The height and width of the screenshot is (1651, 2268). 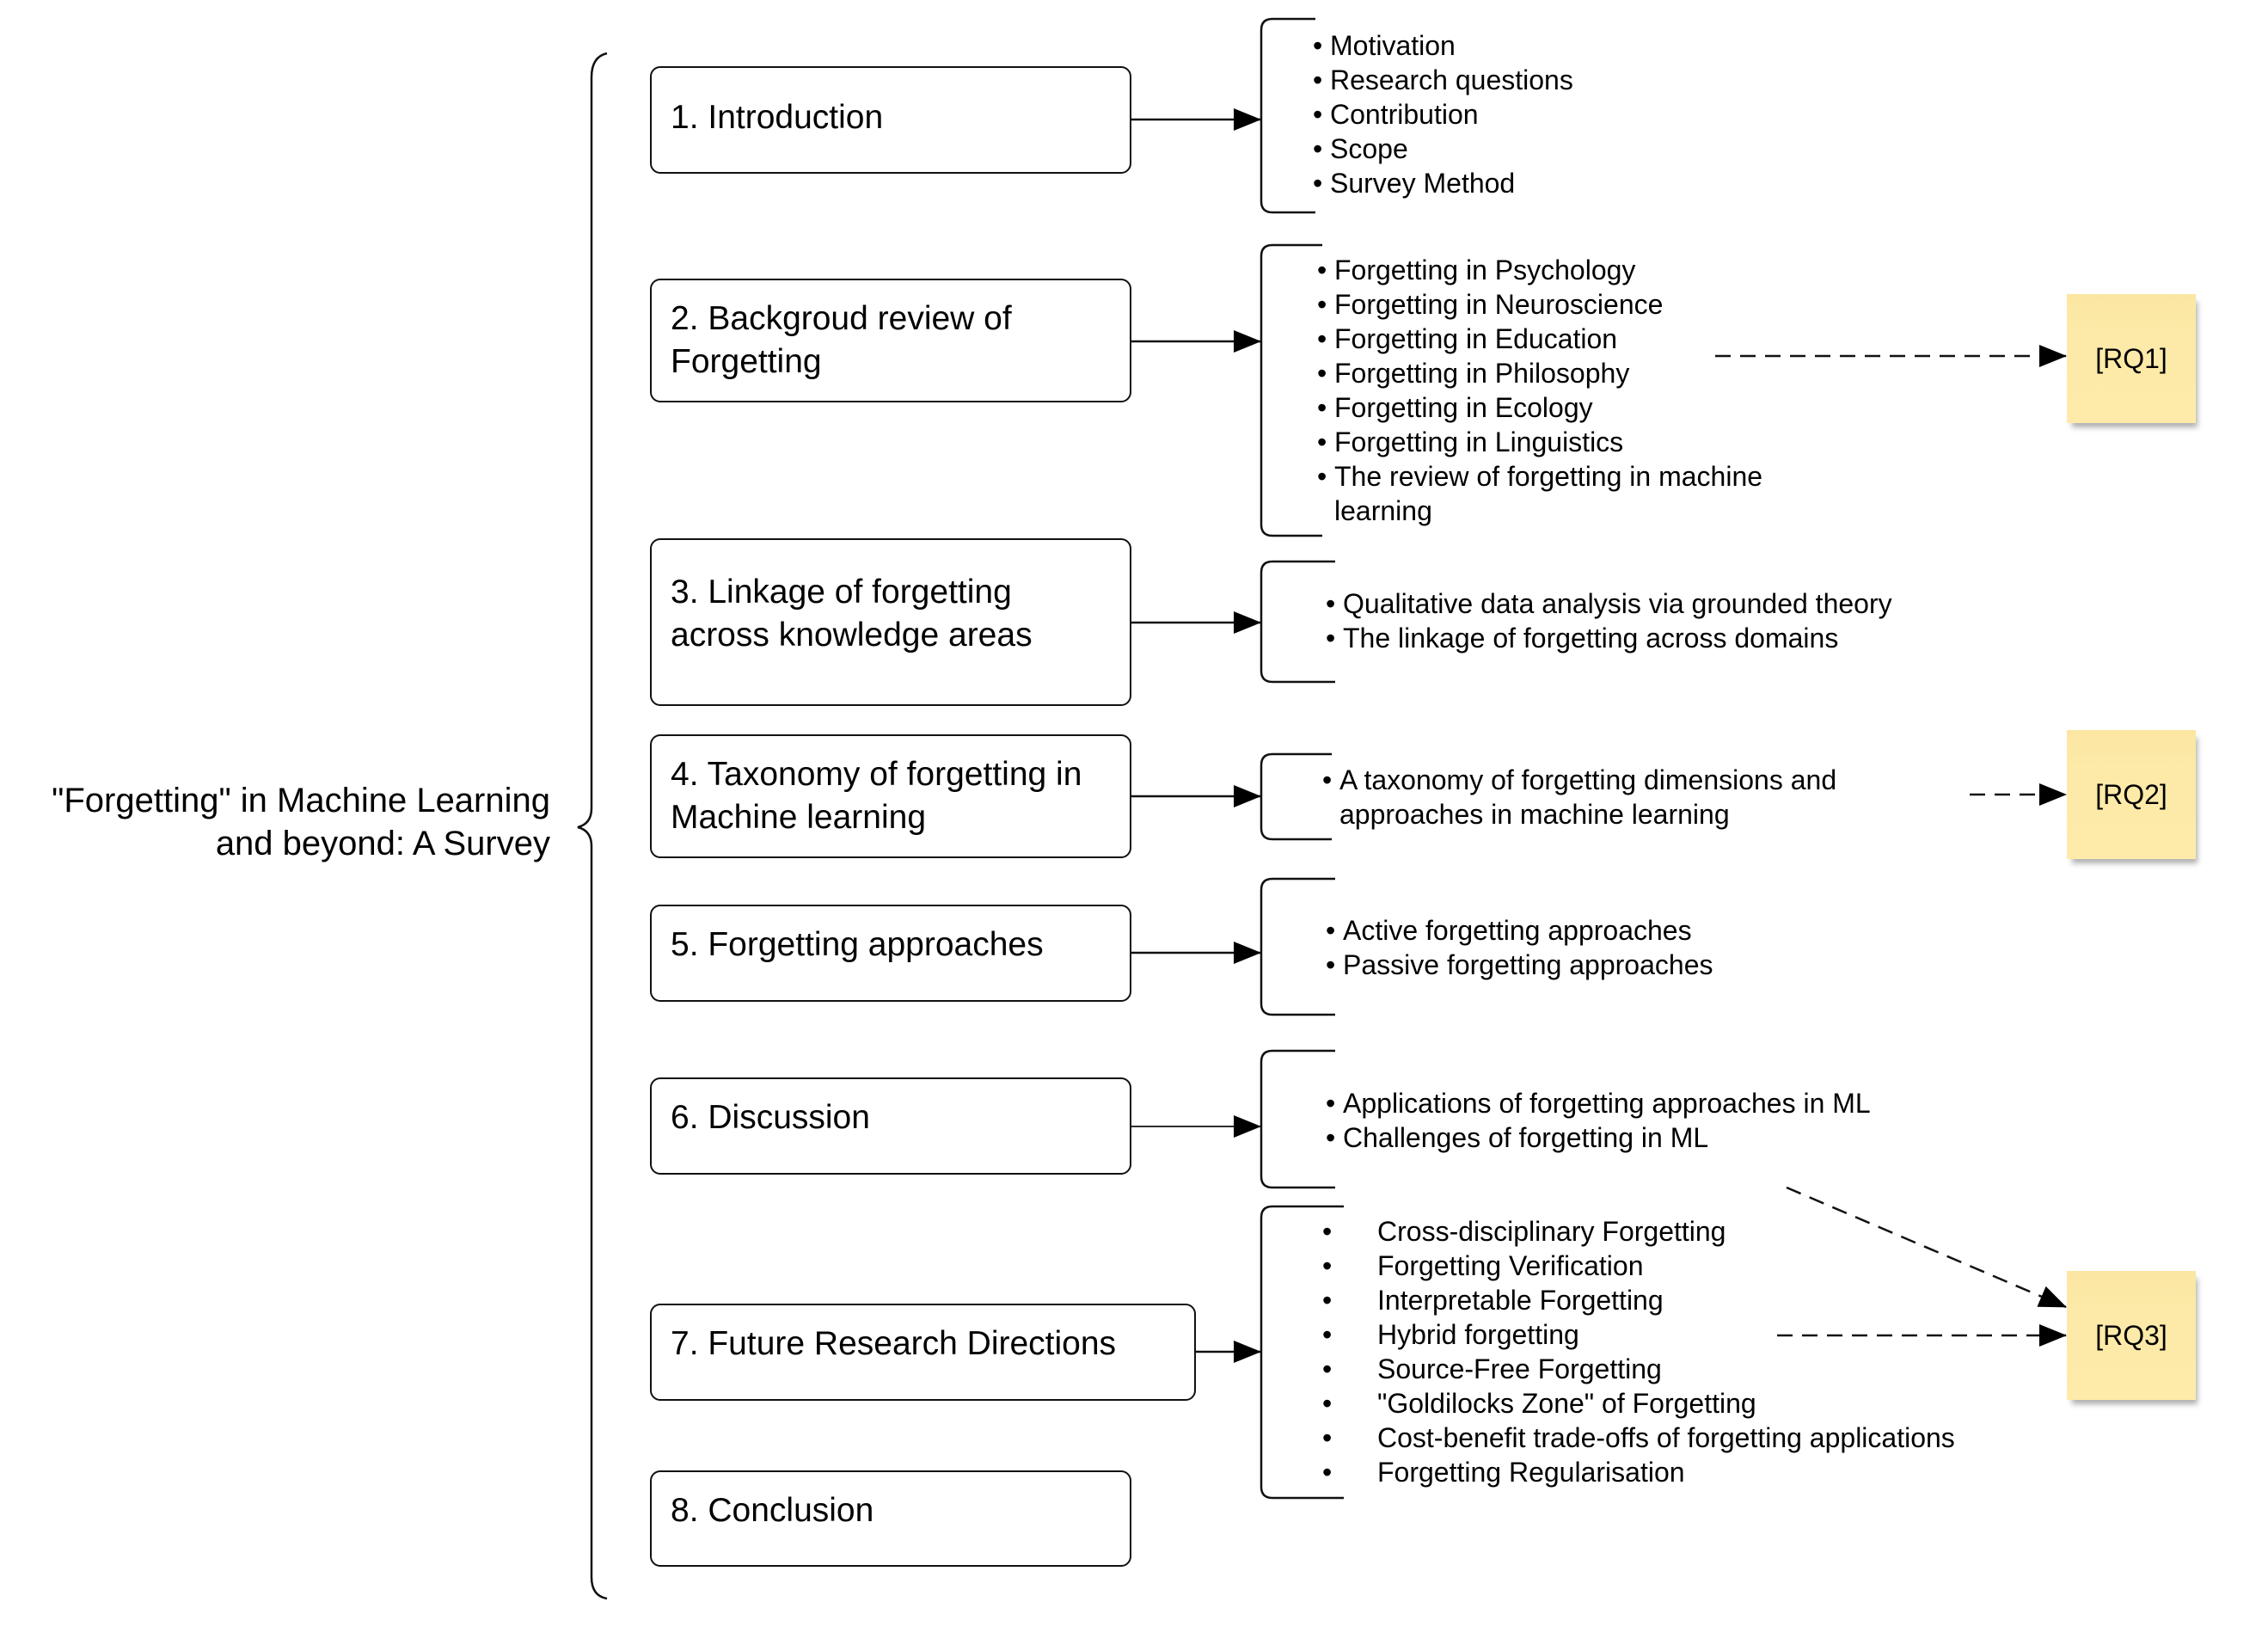 What do you see at coordinates (890, 340) in the screenshot?
I see `section-box-background-review: 2. Backgroud review of Forgetting` at bounding box center [890, 340].